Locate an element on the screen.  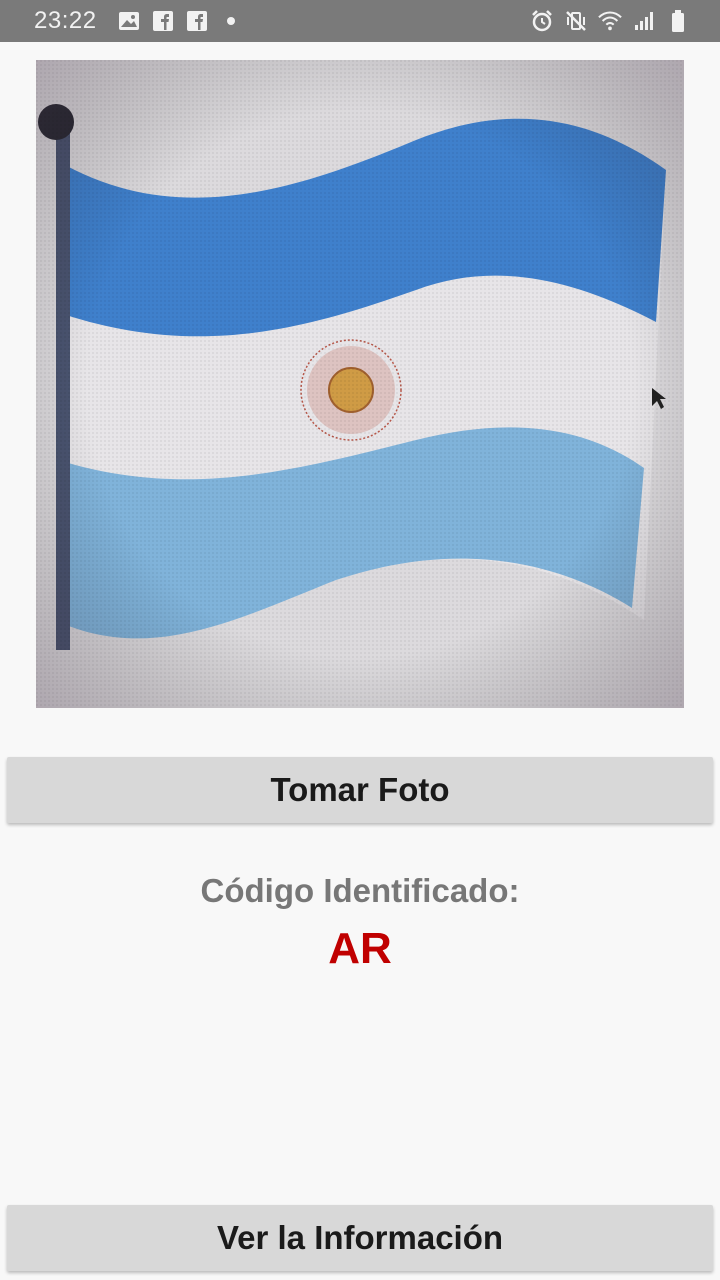
view-info-button: Ver la Información is located at coordinates (360, 1238).